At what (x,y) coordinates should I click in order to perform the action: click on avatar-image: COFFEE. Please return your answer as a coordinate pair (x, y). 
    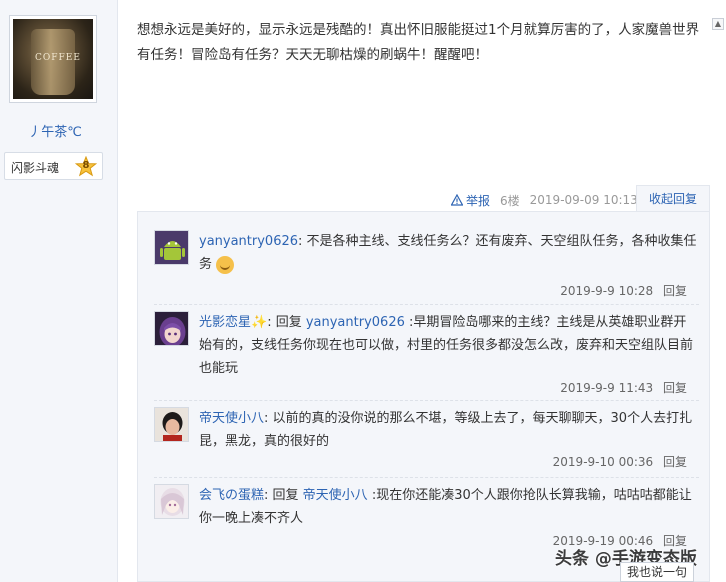
    Looking at the image, I should click on (53, 59).